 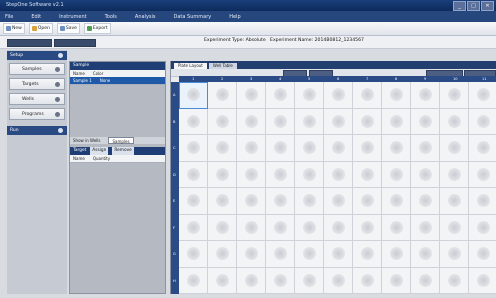 What do you see at coordinates (29, 43) in the screenshot?
I see `experiment-selector` at bounding box center [29, 43].